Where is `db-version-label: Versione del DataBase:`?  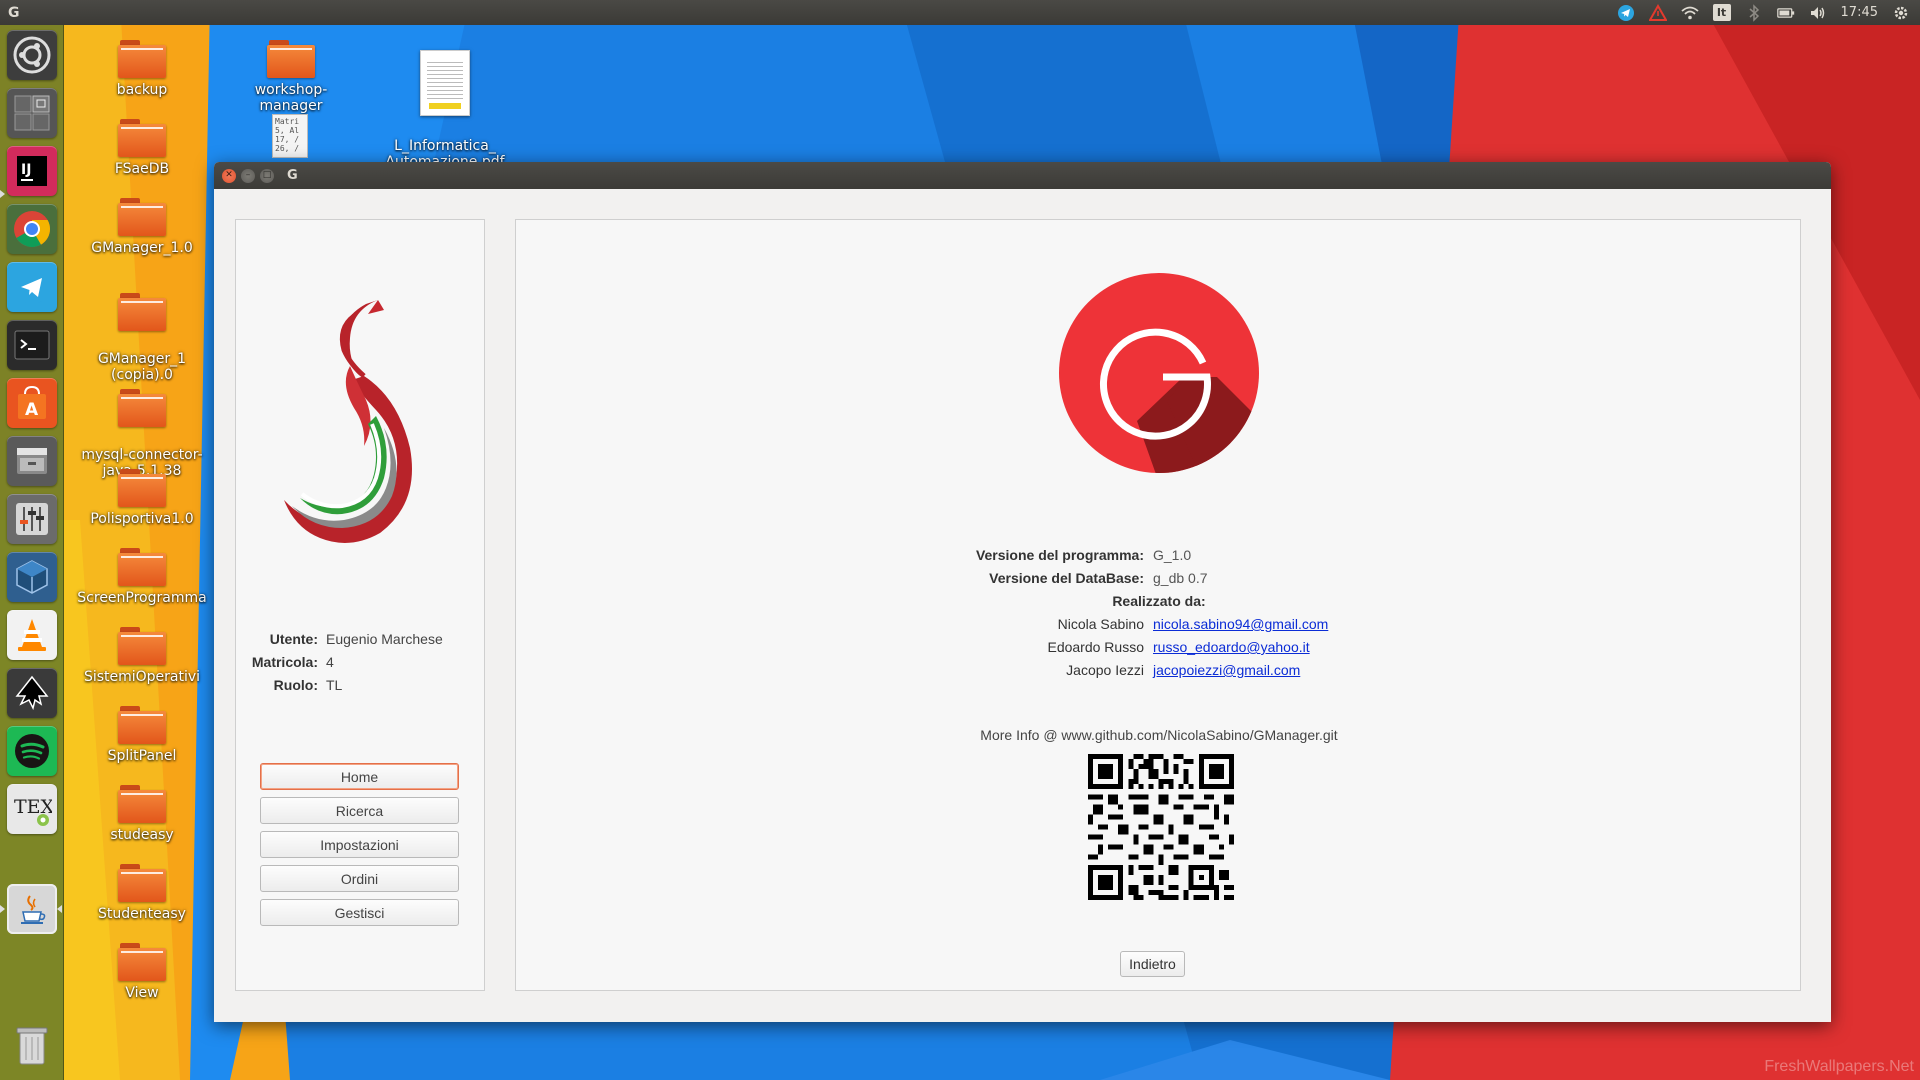 db-version-label: Versione del DataBase: is located at coordinates (1066, 578).